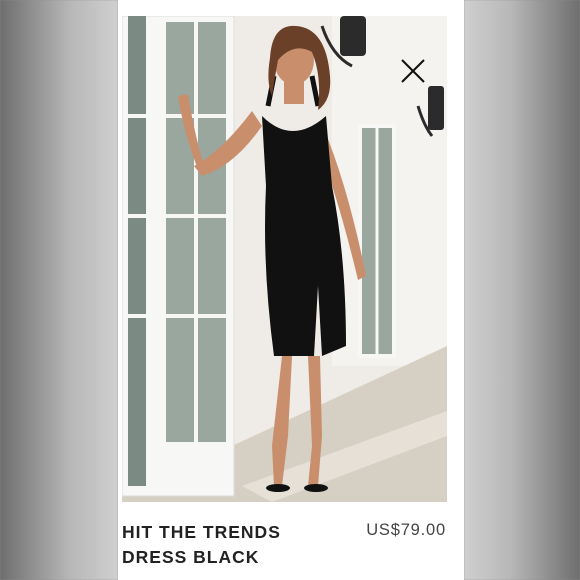  I want to click on product-price: US$79.00, so click(406, 530).